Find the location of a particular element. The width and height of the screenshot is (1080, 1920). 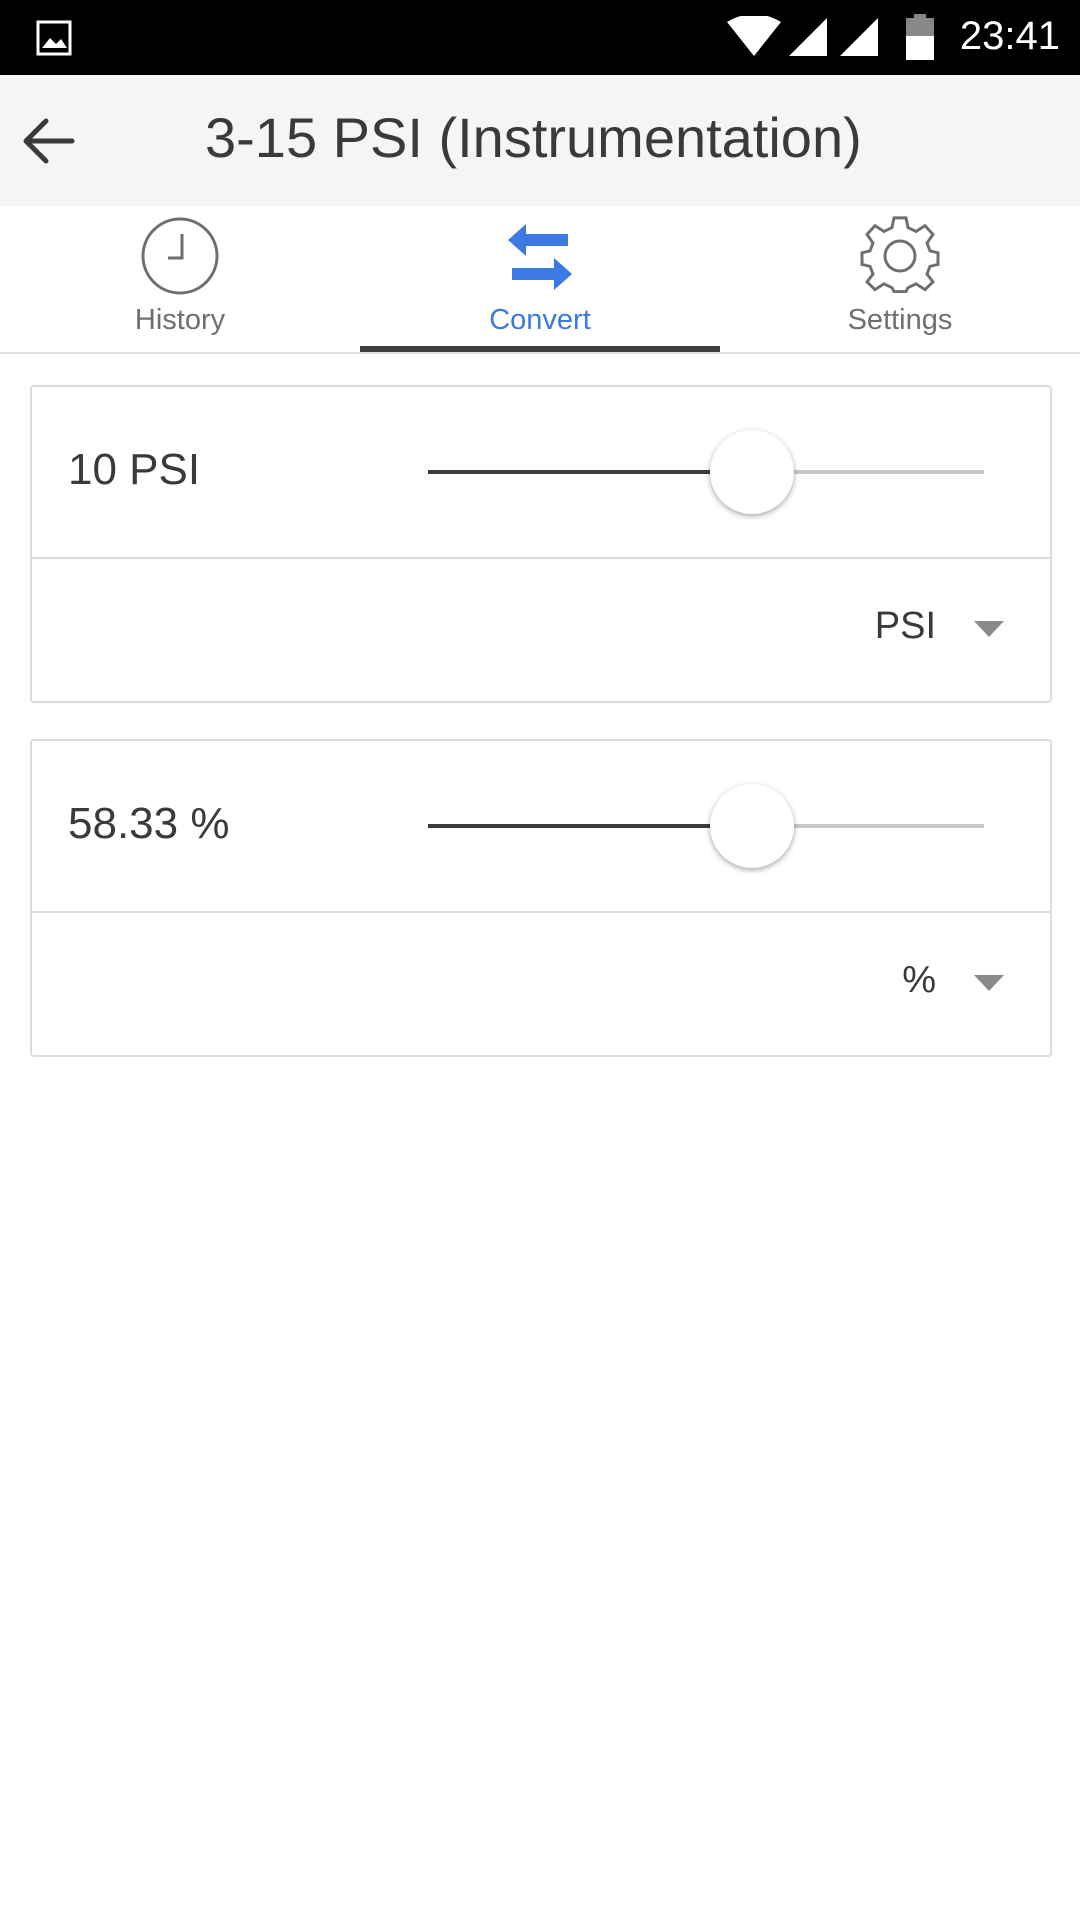

output-unit-row: % is located at coordinates (541, 983).